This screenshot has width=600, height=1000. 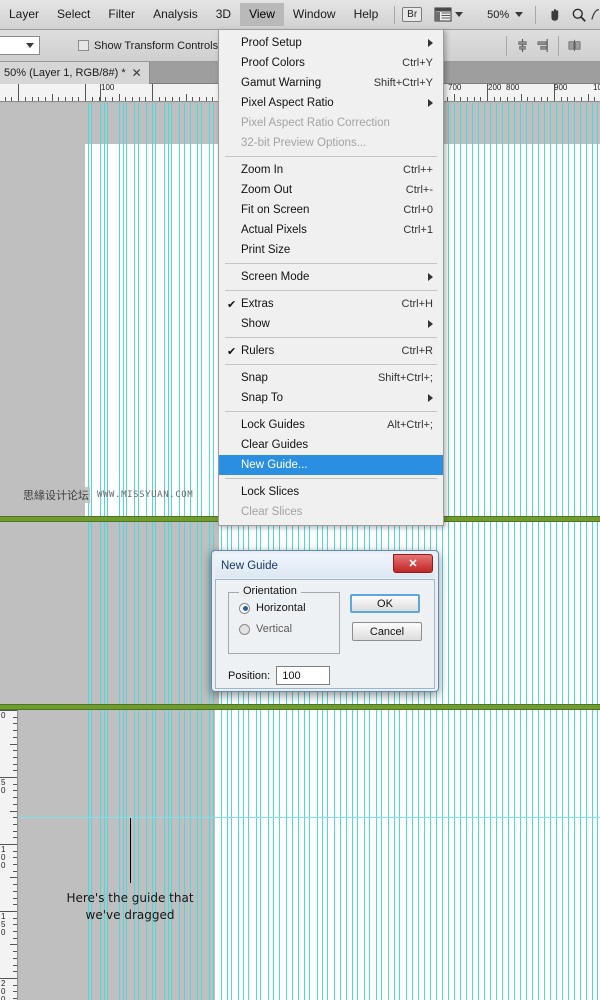 I want to click on chevron-down-icon, so click(x=459, y=14).